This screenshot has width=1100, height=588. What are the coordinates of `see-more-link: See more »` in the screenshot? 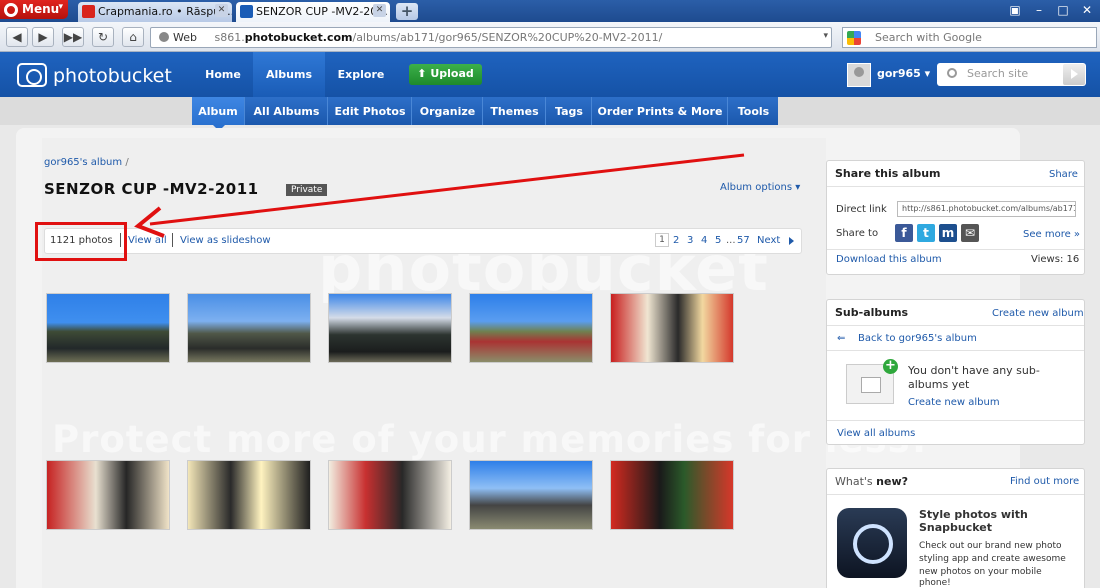 It's located at (1051, 234).